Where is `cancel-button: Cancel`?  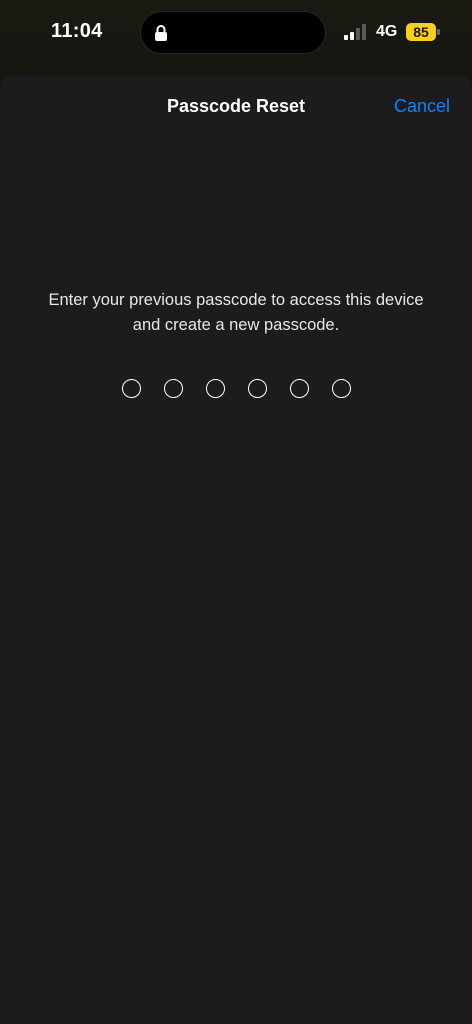
cancel-button: Cancel is located at coordinates (422, 106).